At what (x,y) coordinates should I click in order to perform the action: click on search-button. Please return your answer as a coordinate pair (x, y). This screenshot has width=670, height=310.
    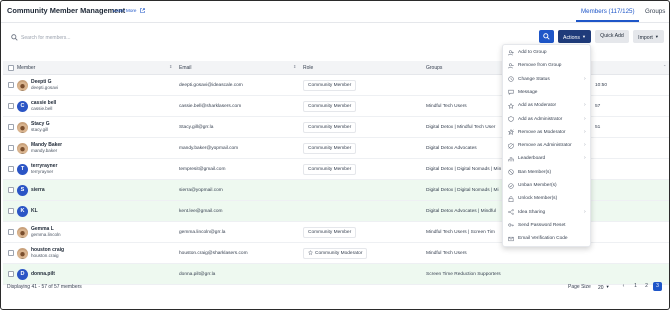
    Looking at the image, I should click on (546, 36).